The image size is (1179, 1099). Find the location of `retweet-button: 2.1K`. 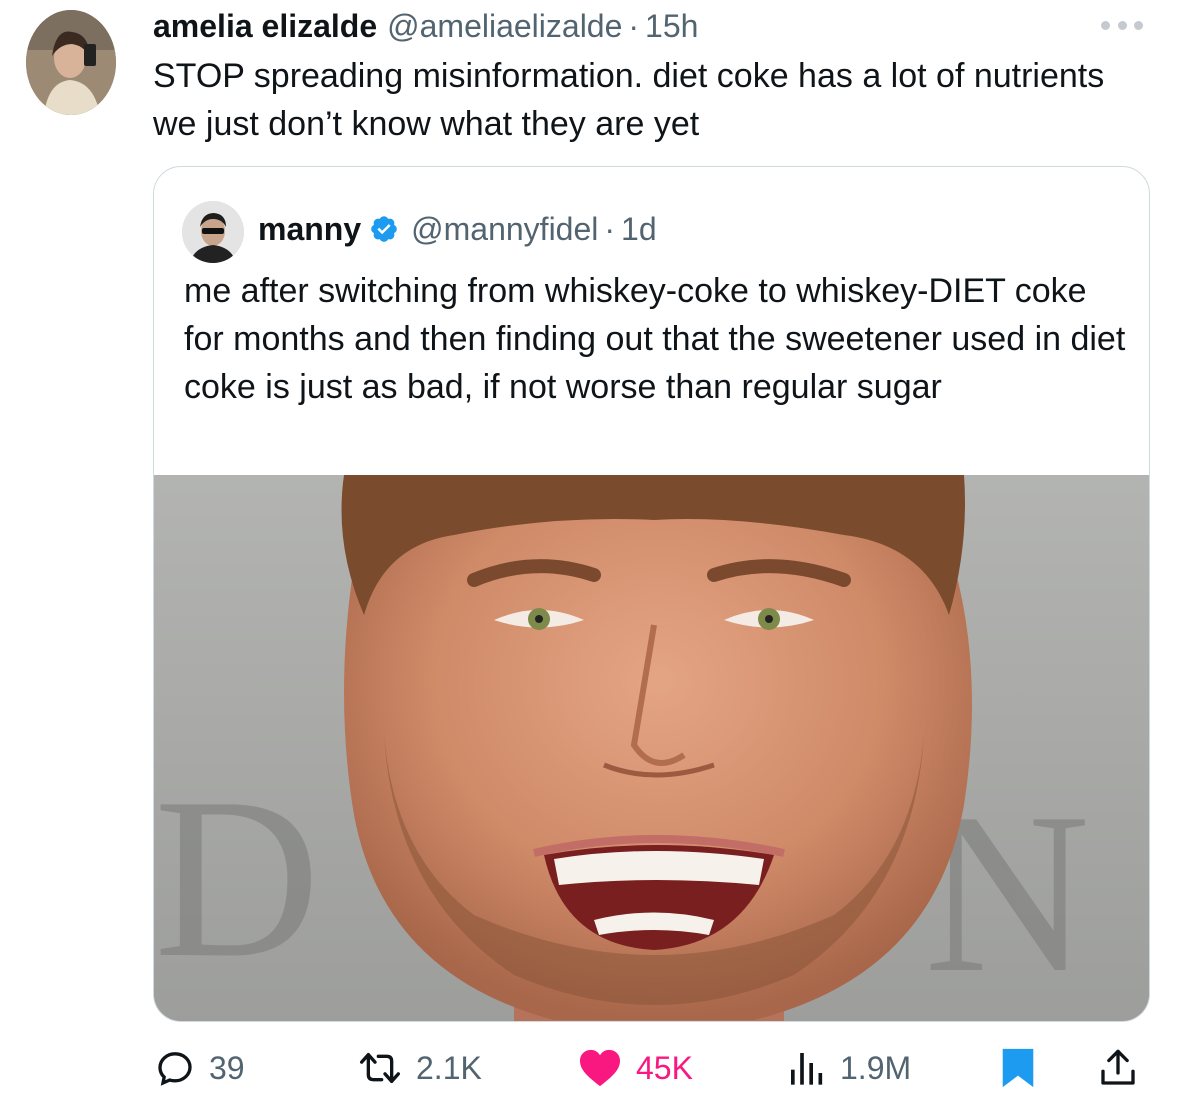

retweet-button: 2.1K is located at coordinates (420, 1068).